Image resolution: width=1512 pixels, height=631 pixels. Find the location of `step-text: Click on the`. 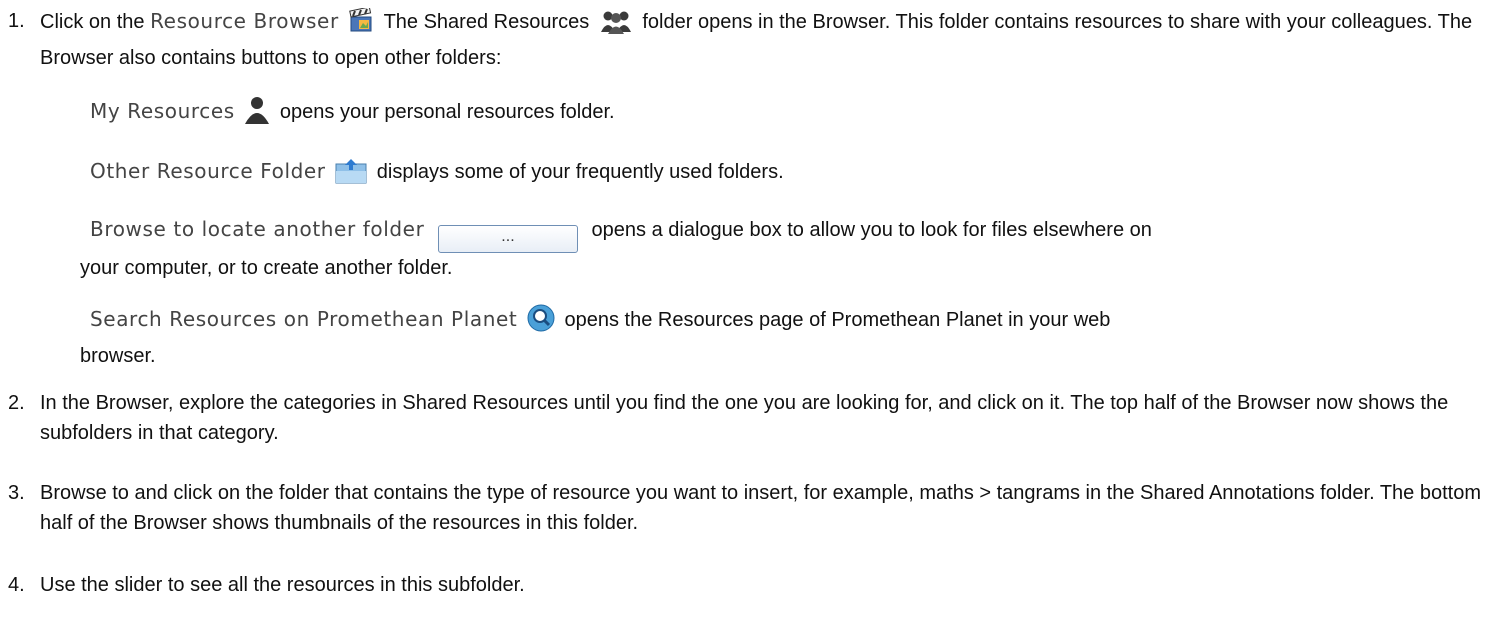

step-text: Click on the is located at coordinates (92, 22).